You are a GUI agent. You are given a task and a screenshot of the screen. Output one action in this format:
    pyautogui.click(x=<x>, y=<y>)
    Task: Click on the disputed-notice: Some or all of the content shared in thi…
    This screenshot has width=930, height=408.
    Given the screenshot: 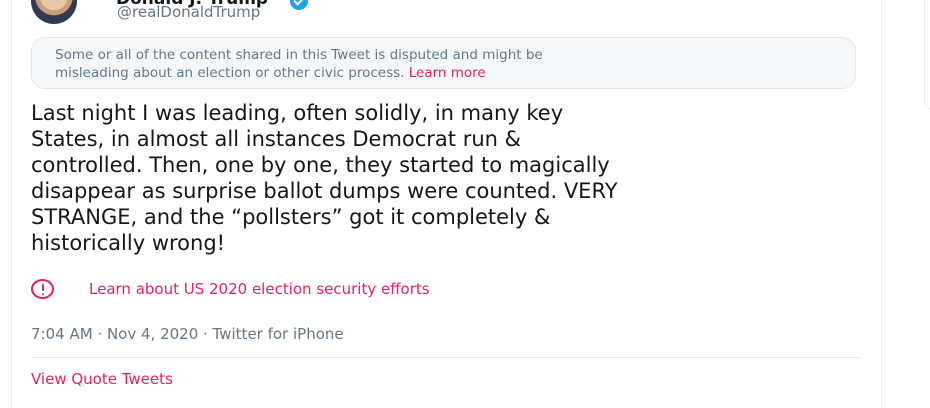 What is the action you would take?
    pyautogui.click(x=443, y=63)
    